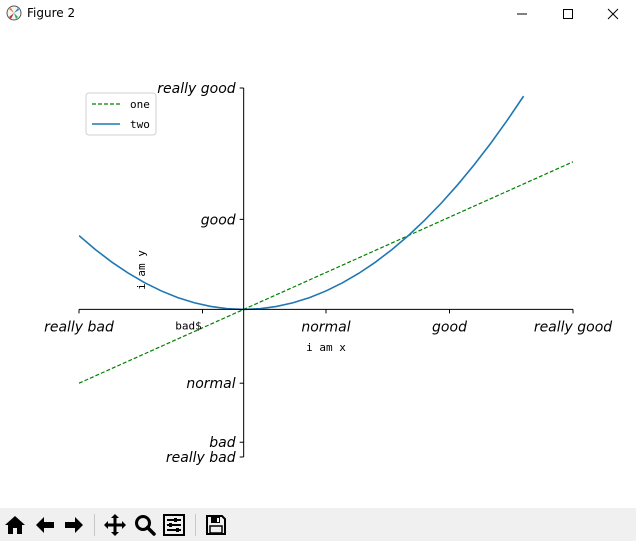 The image size is (636, 541). Describe the element at coordinates (51, 13) in the screenshot. I see `window-title: Figure 2` at that location.